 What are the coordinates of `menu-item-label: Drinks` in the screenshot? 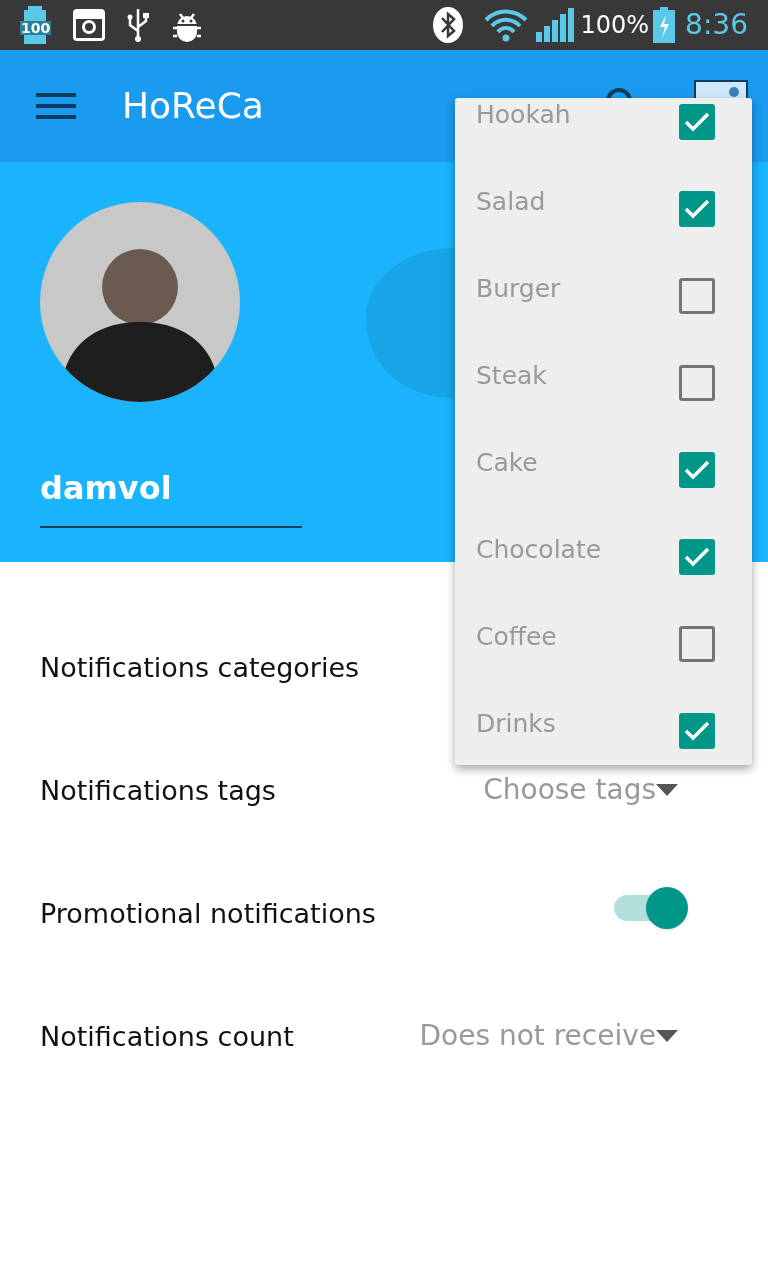 It's located at (516, 720).